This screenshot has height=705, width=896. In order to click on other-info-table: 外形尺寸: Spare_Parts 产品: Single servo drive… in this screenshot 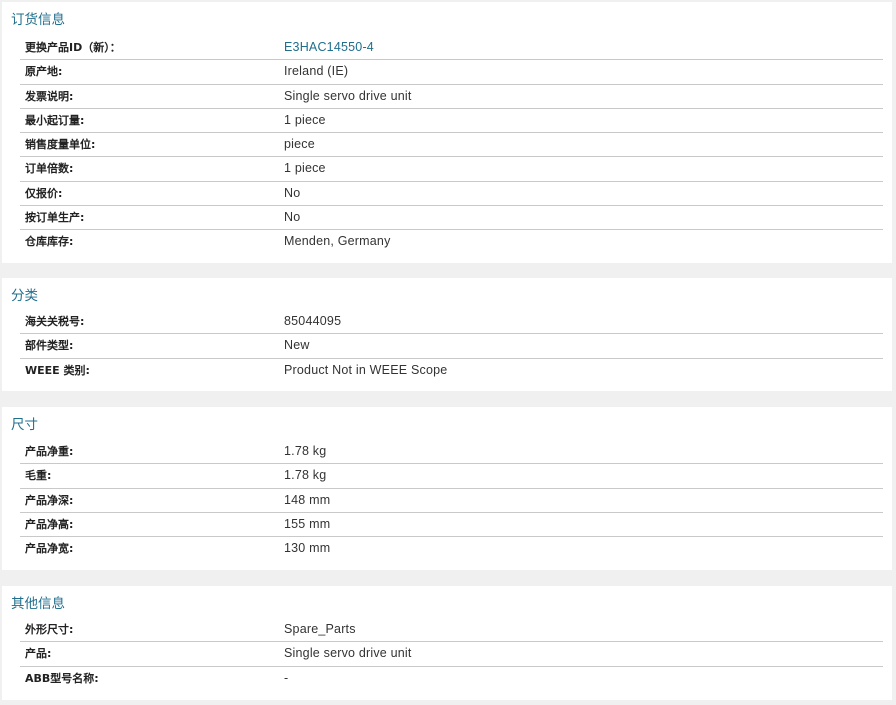, I will do `click(451, 654)`.